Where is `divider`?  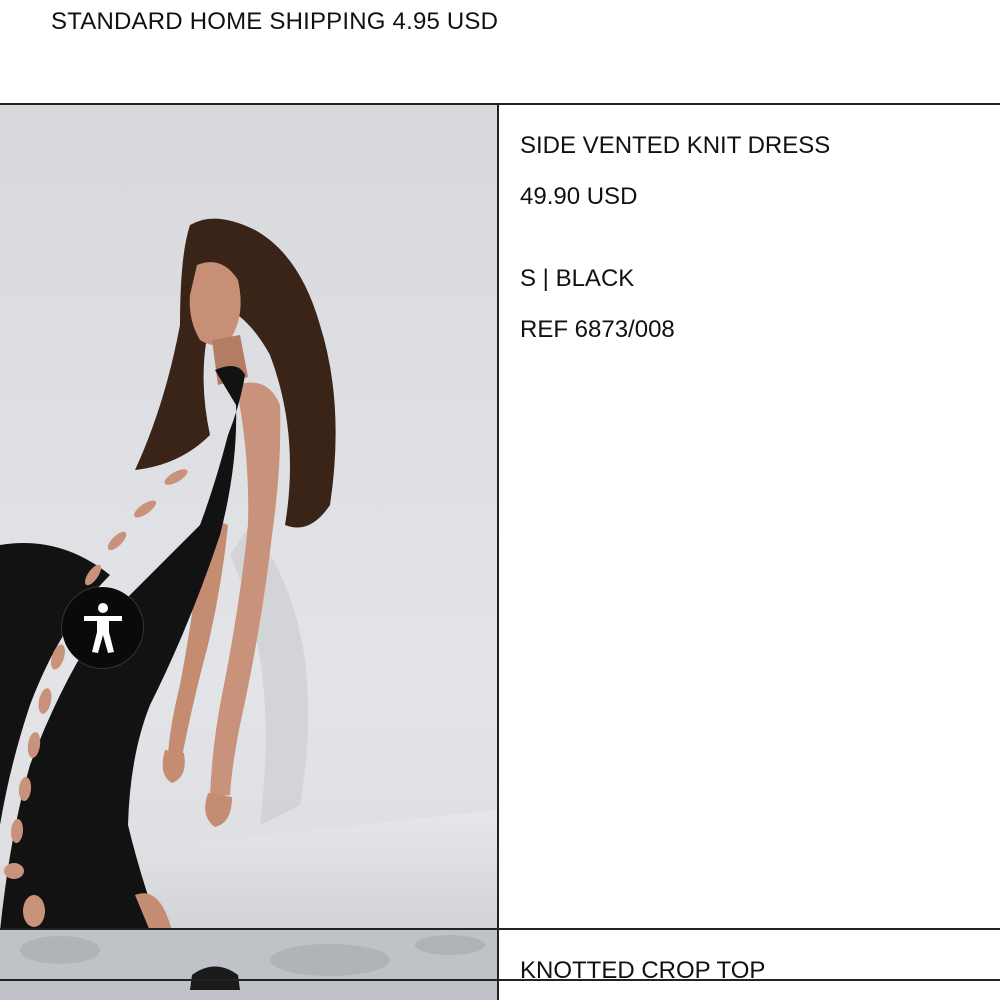
divider is located at coordinates (500, 980).